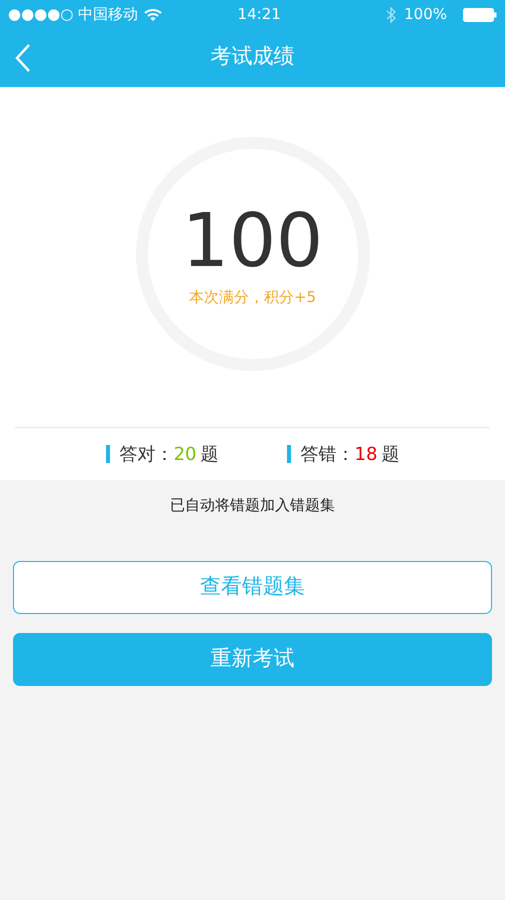 This screenshot has width=505, height=900. Describe the element at coordinates (153, 15) in the screenshot. I see `wifi-icon` at that location.